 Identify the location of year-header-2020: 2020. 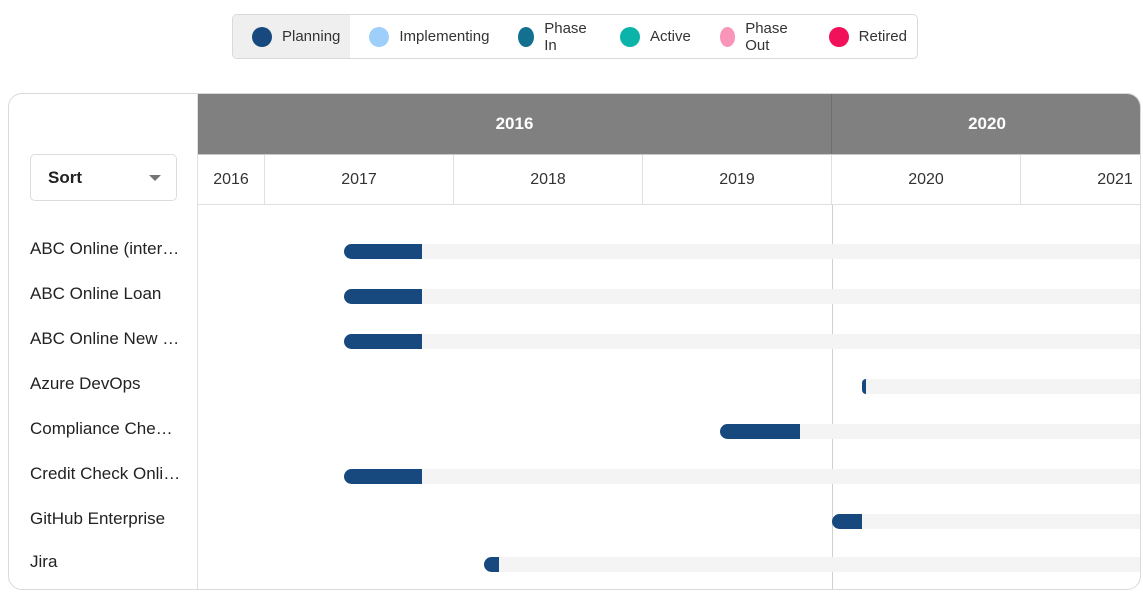
(926, 180).